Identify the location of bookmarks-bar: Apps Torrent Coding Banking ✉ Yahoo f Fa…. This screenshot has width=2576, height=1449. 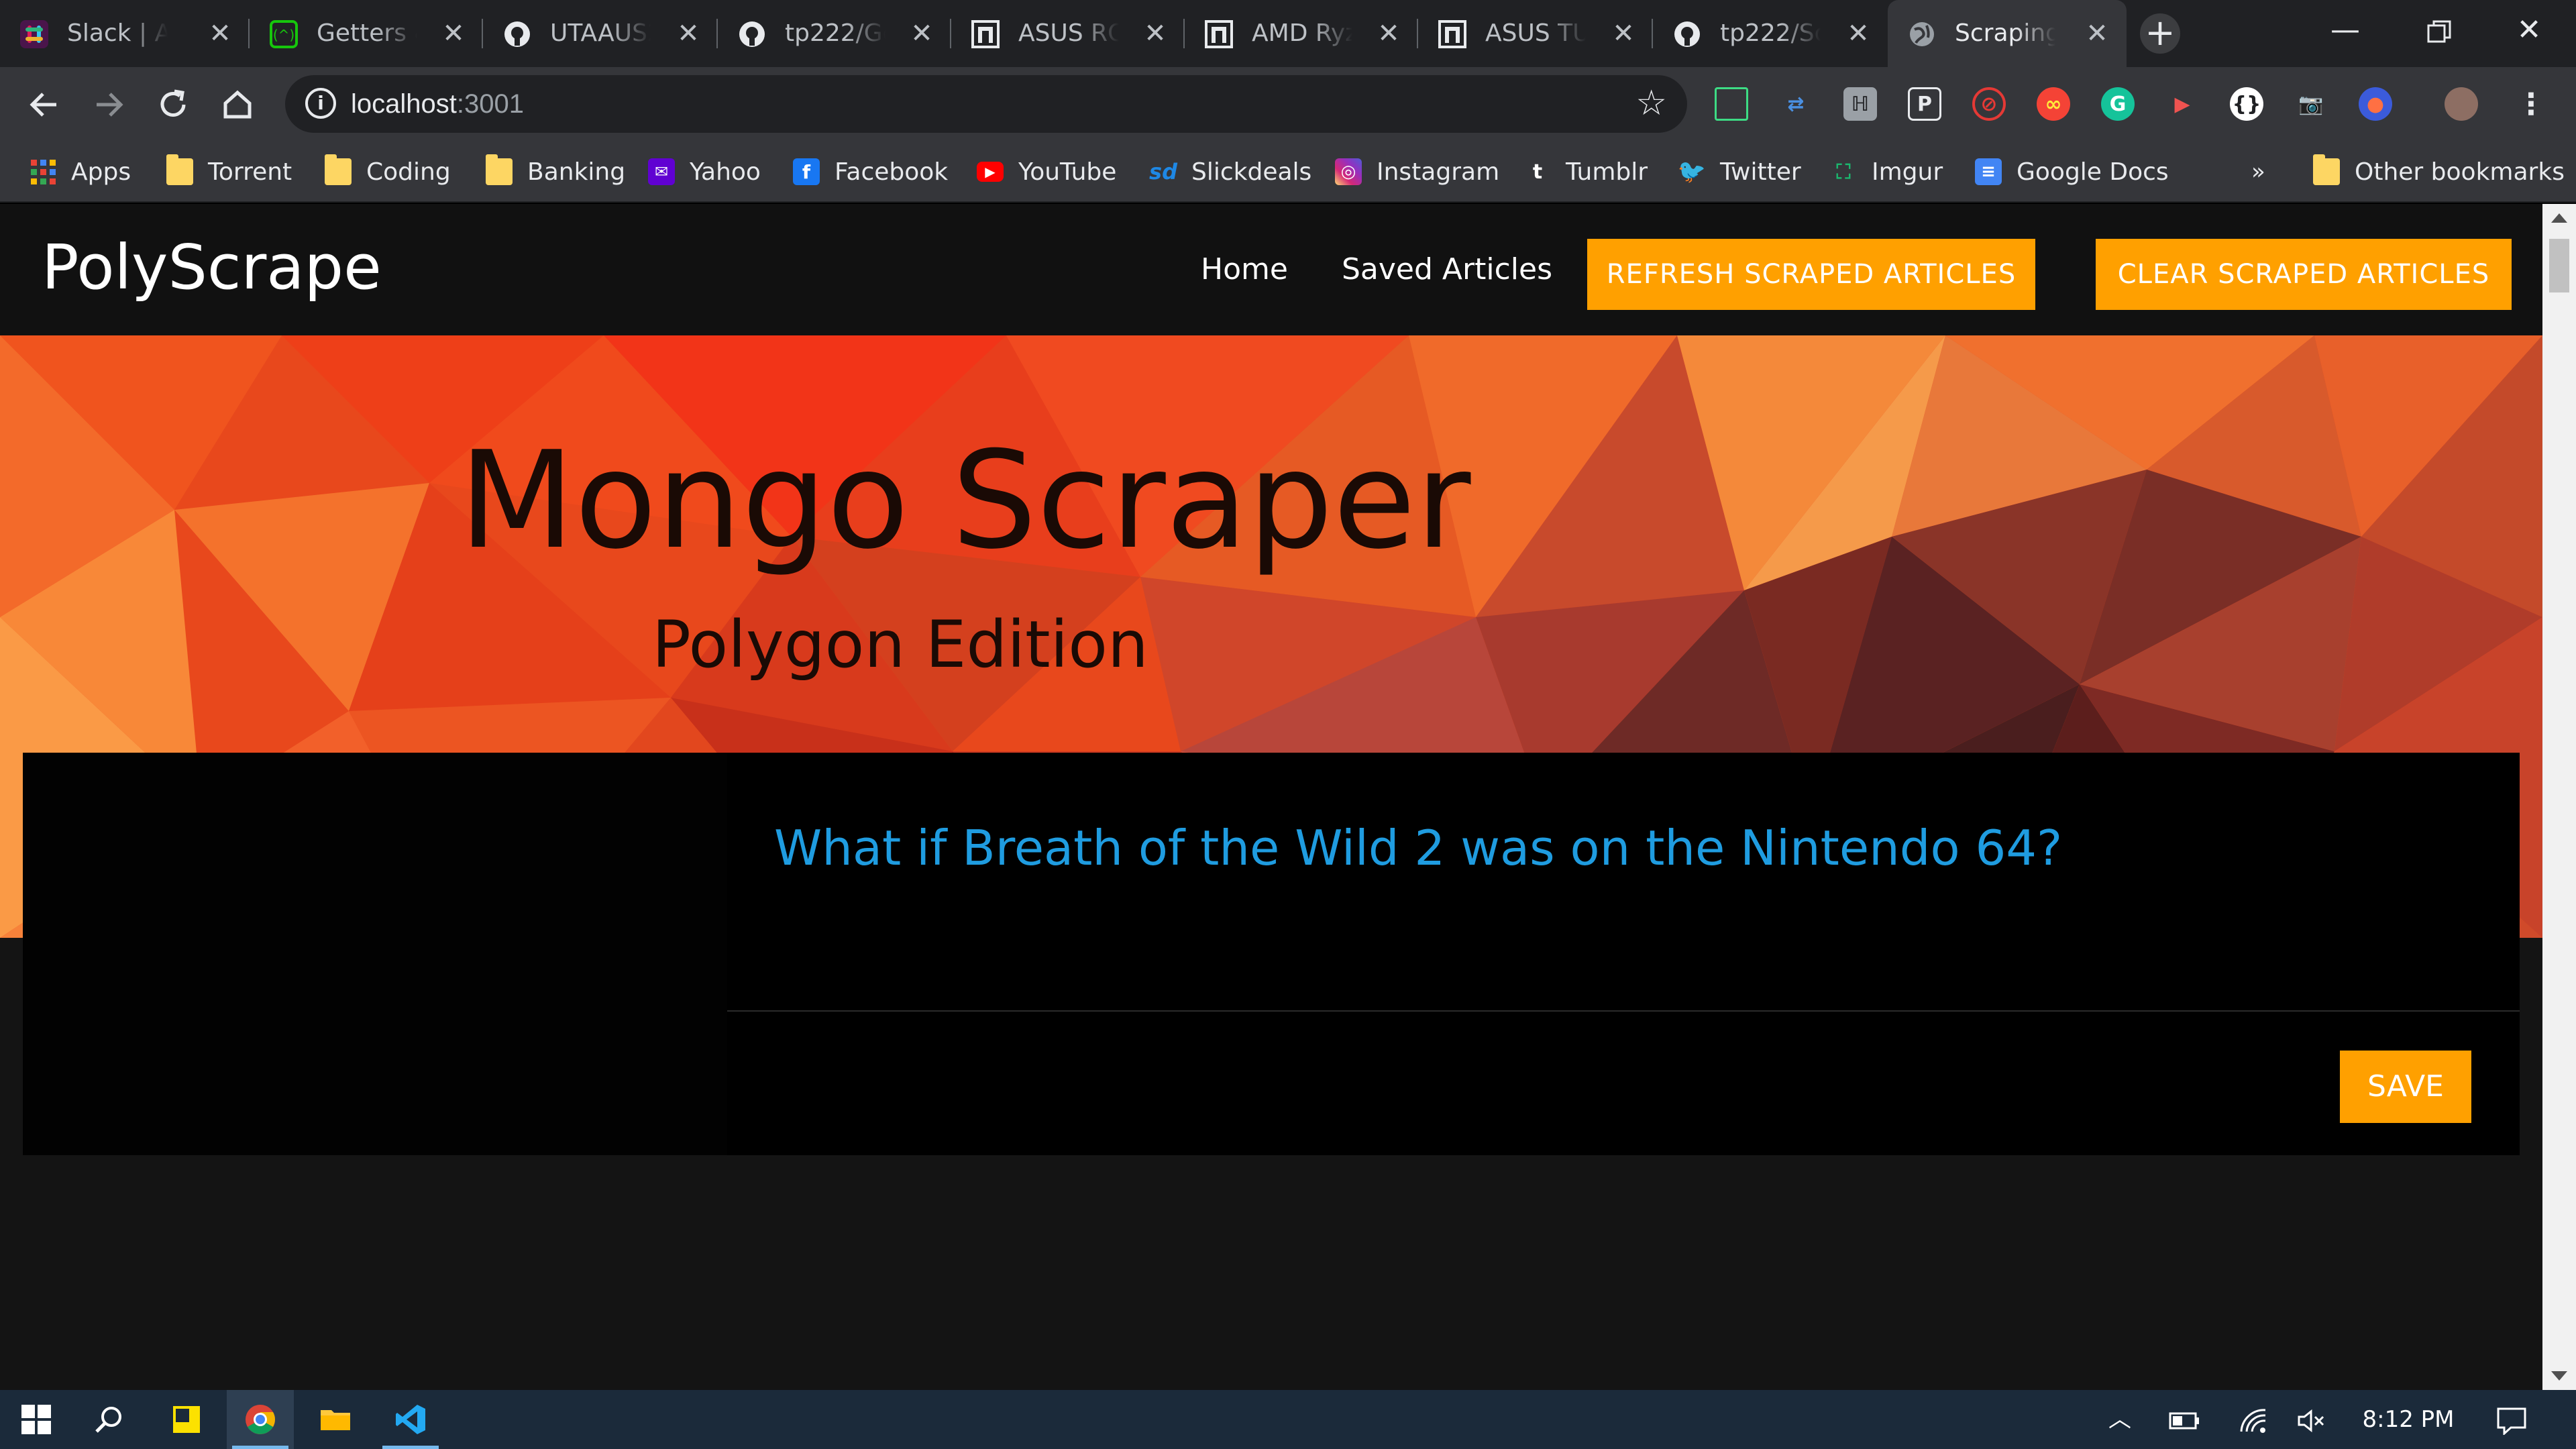
(1288, 172).